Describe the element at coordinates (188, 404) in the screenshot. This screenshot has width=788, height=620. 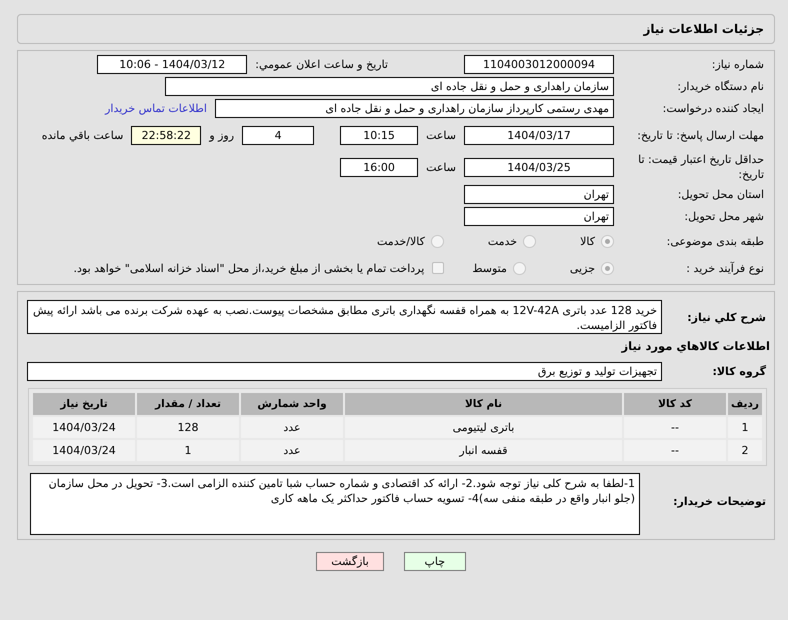
I see `column-header: تعداد / مقدار` at that location.